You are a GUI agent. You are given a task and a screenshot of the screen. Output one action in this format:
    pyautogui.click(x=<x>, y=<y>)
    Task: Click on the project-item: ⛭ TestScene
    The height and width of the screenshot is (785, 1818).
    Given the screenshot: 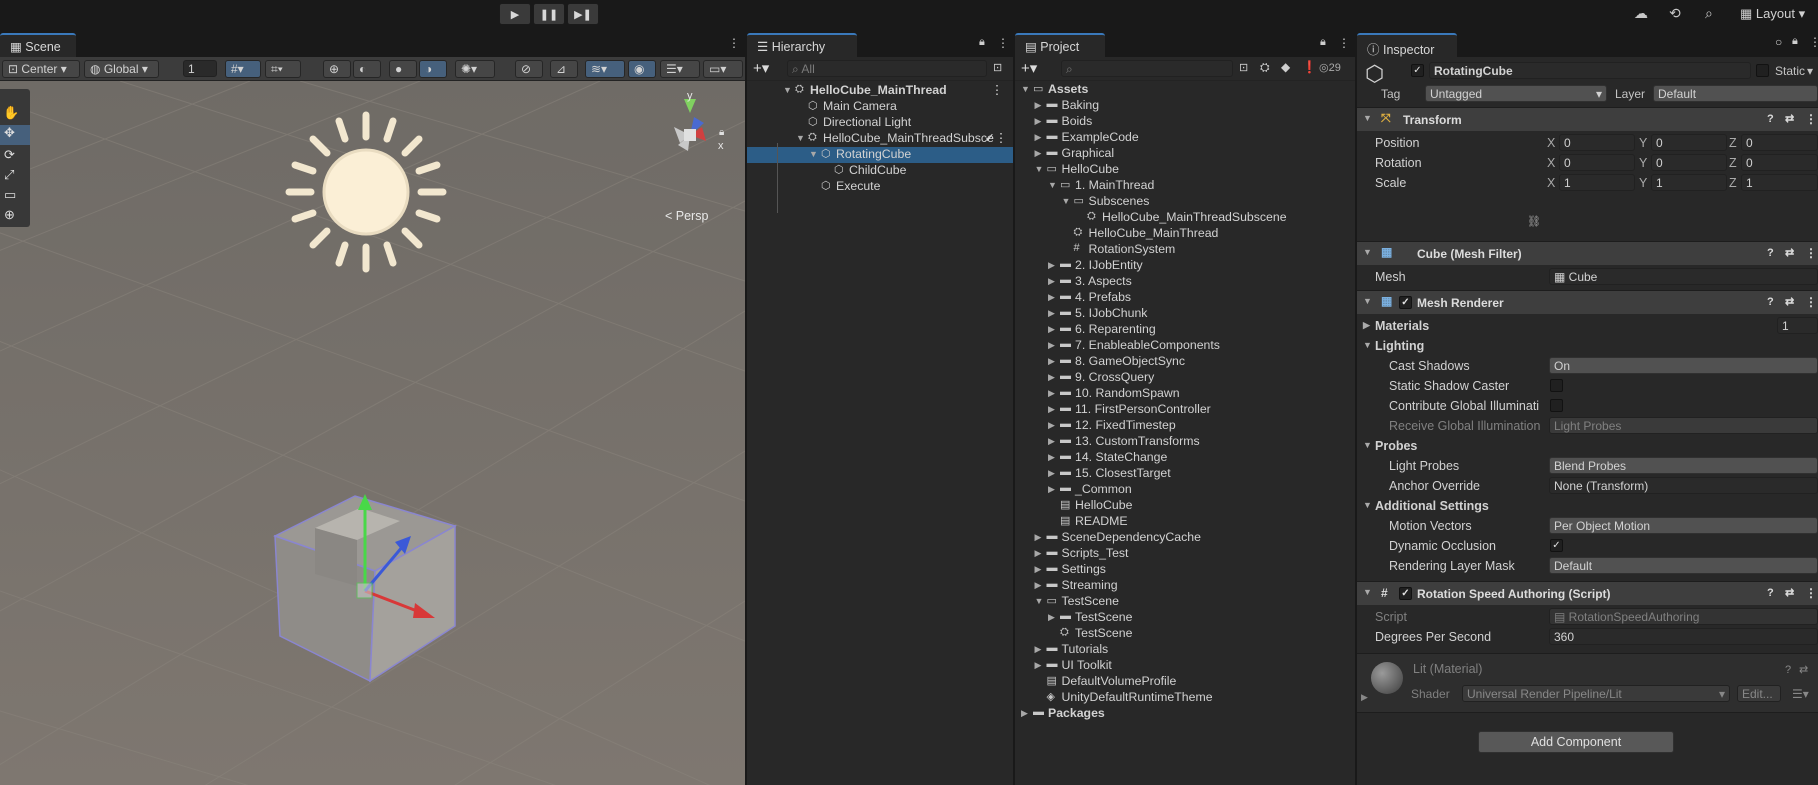 What is the action you would take?
    pyautogui.click(x=1185, y=634)
    